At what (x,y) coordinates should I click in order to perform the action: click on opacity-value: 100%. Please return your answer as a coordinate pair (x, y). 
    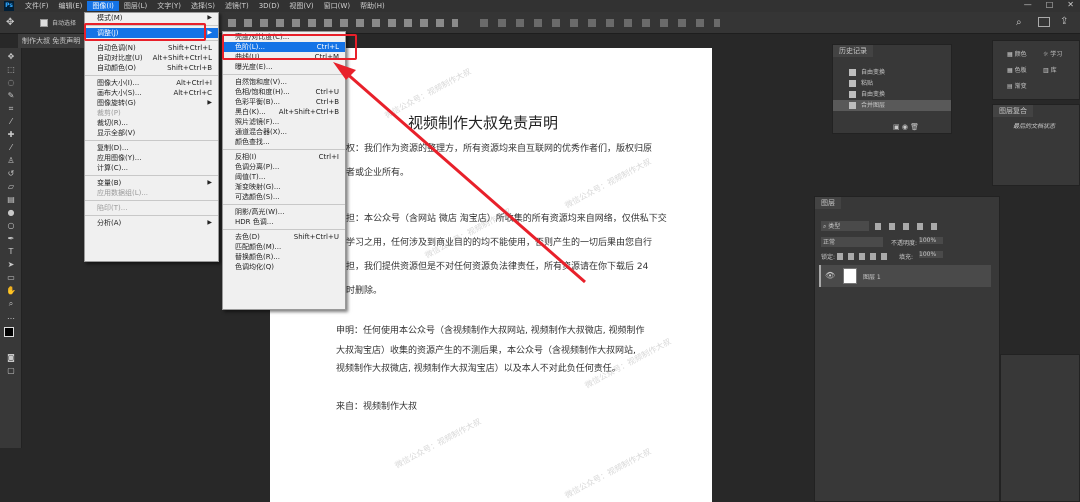
    Looking at the image, I should click on (931, 240).